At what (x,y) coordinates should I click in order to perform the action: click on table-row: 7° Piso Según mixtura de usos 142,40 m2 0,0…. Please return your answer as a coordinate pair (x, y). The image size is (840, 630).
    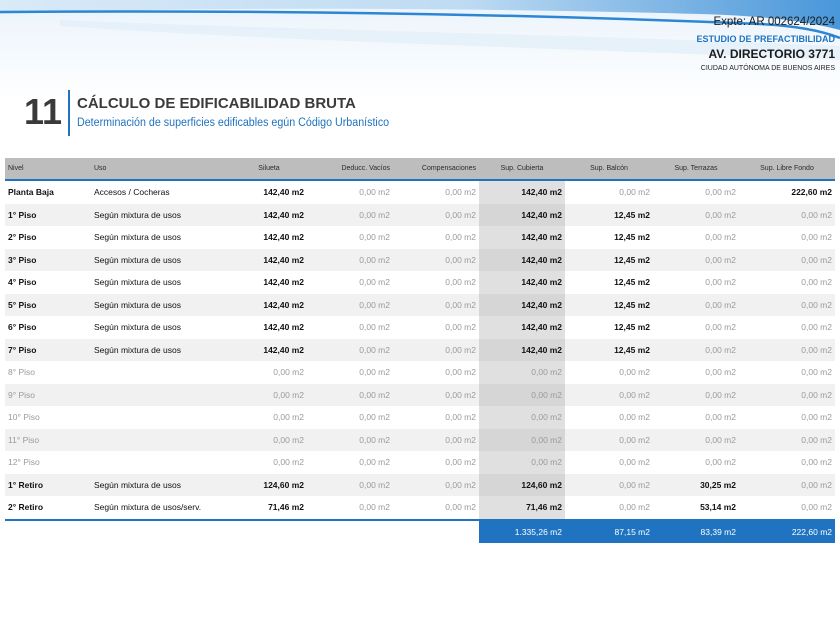
    Looking at the image, I should click on (420, 349).